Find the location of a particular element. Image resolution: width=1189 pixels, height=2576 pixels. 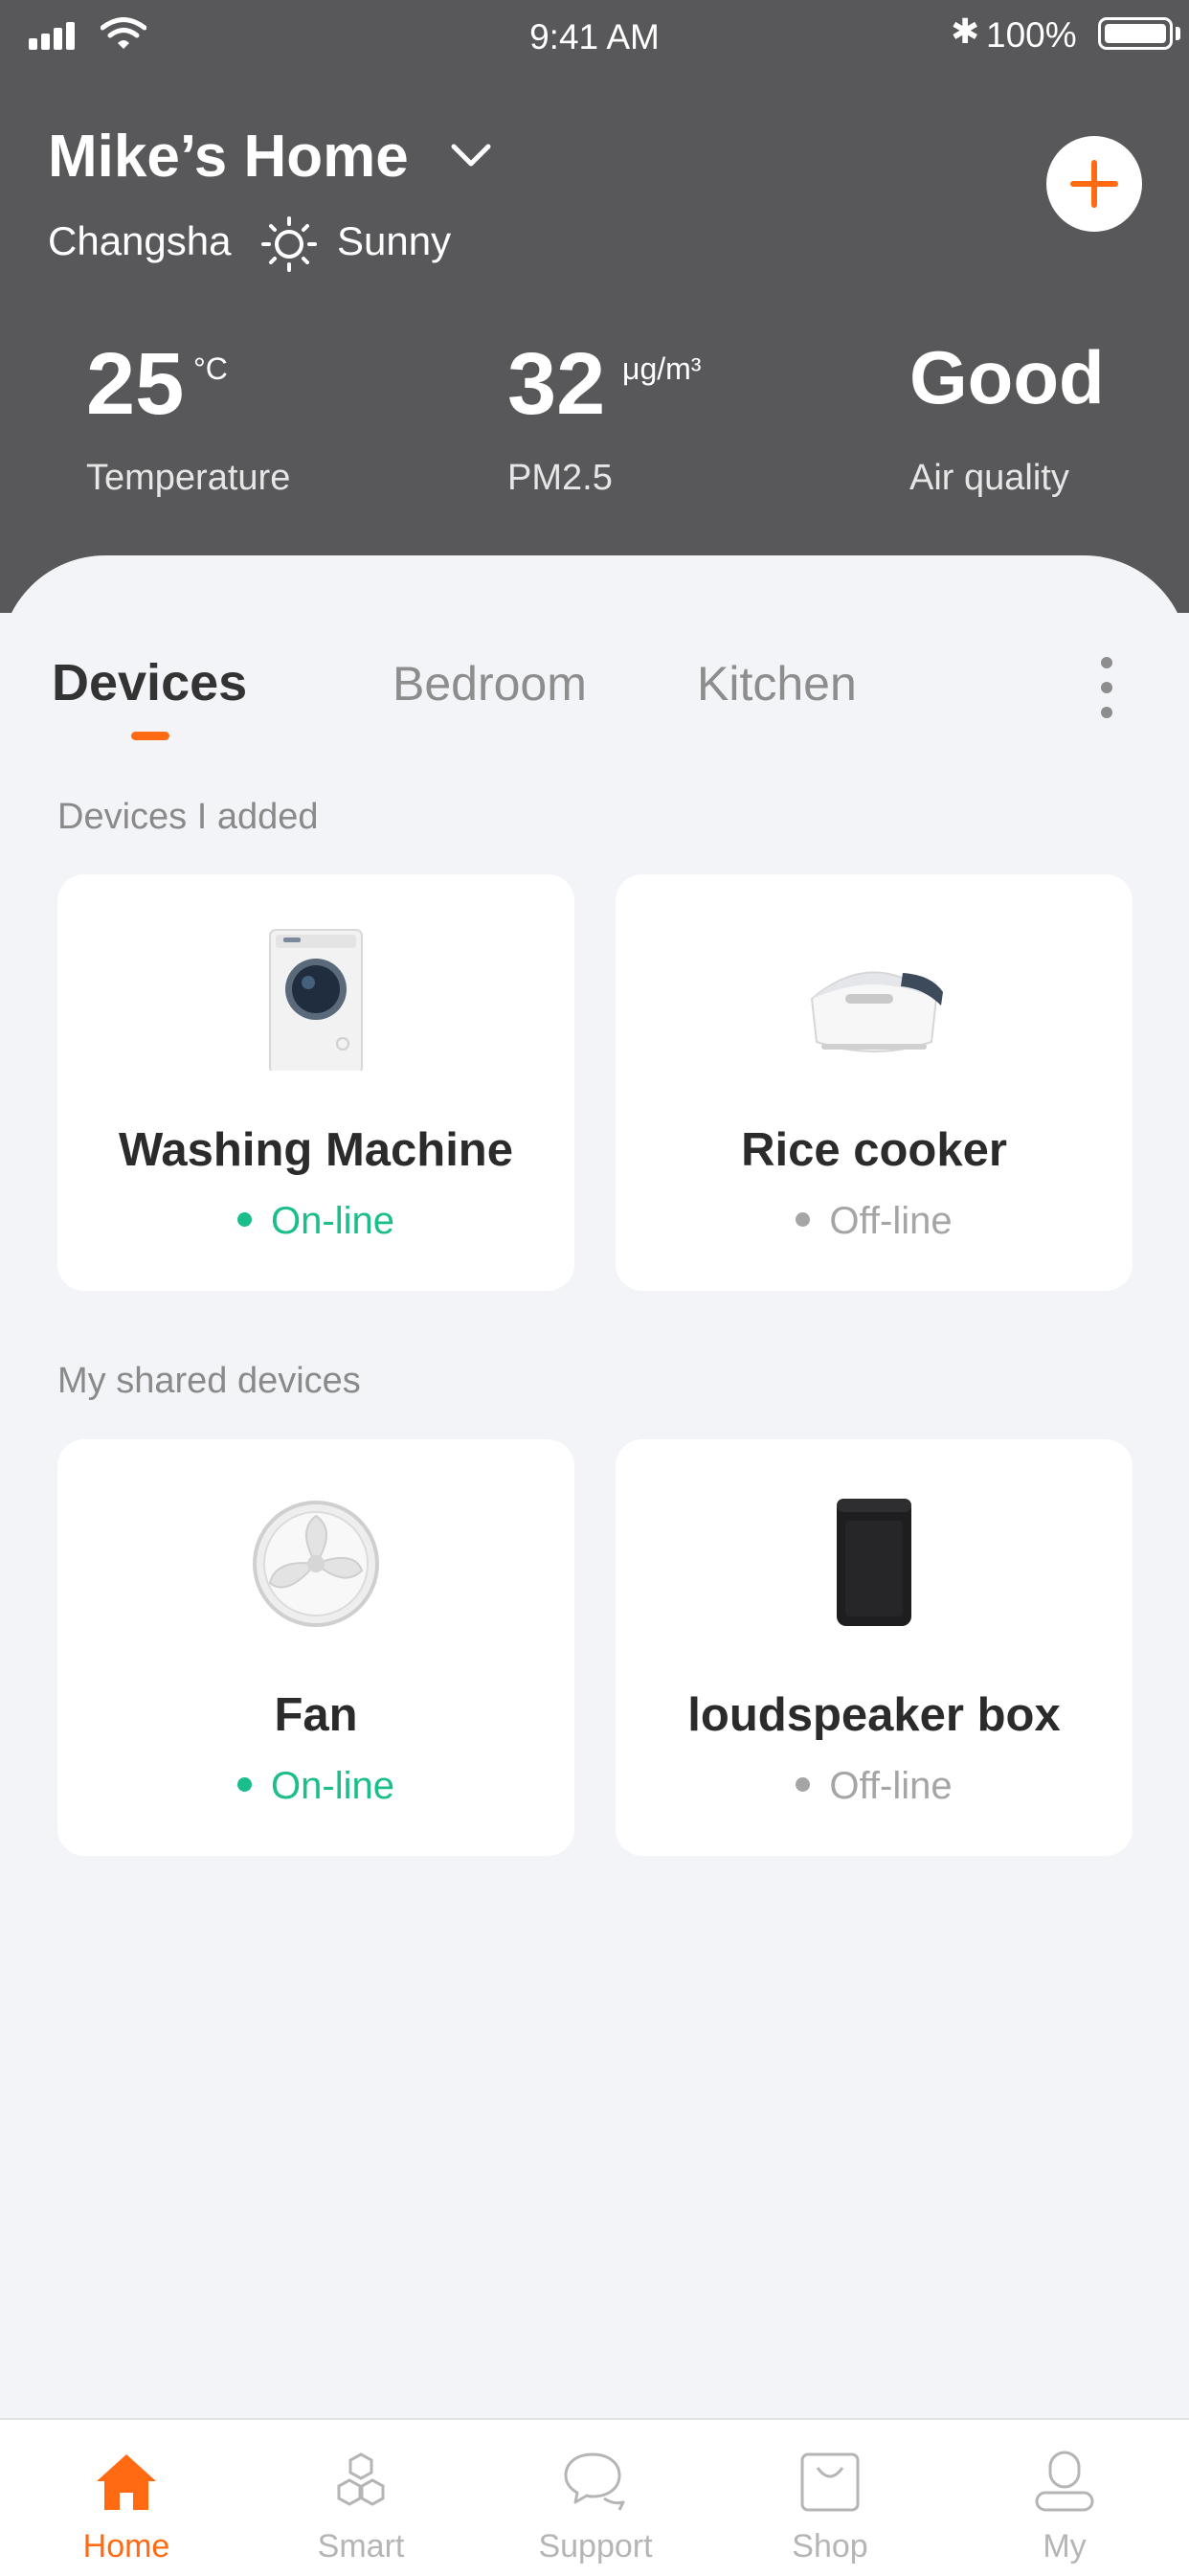

bluetooth-icon: ✱ is located at coordinates (965, 31).